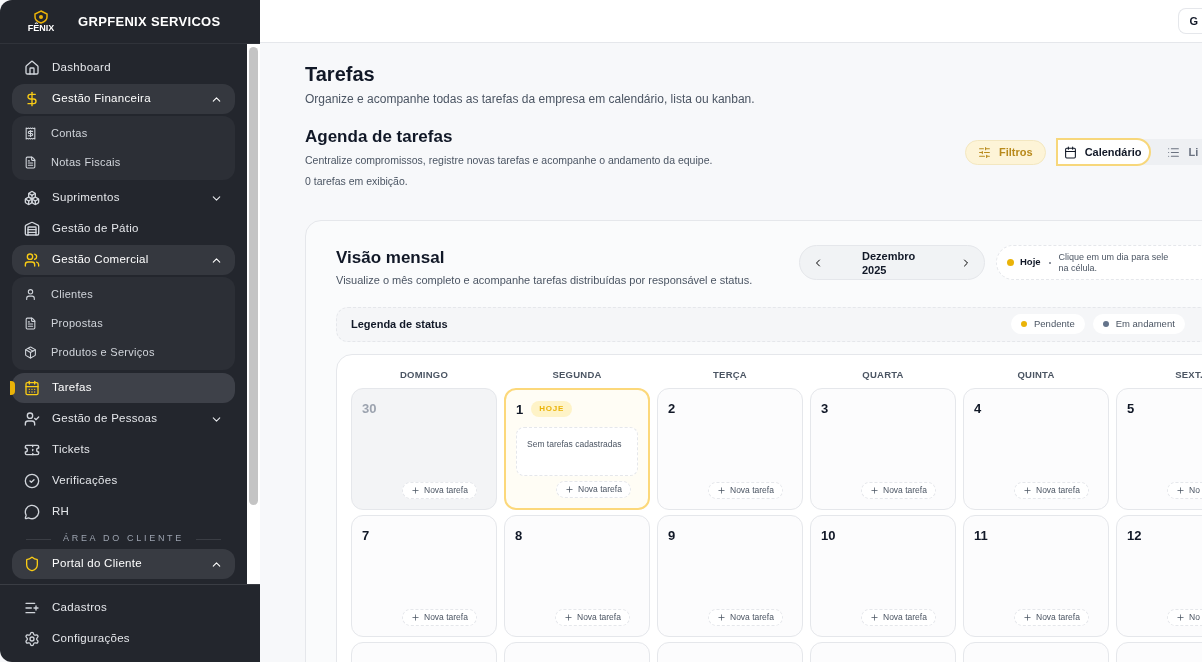 The width and height of the screenshot is (1202, 662). What do you see at coordinates (519, 535) in the screenshot?
I see `day-number: 8` at bounding box center [519, 535].